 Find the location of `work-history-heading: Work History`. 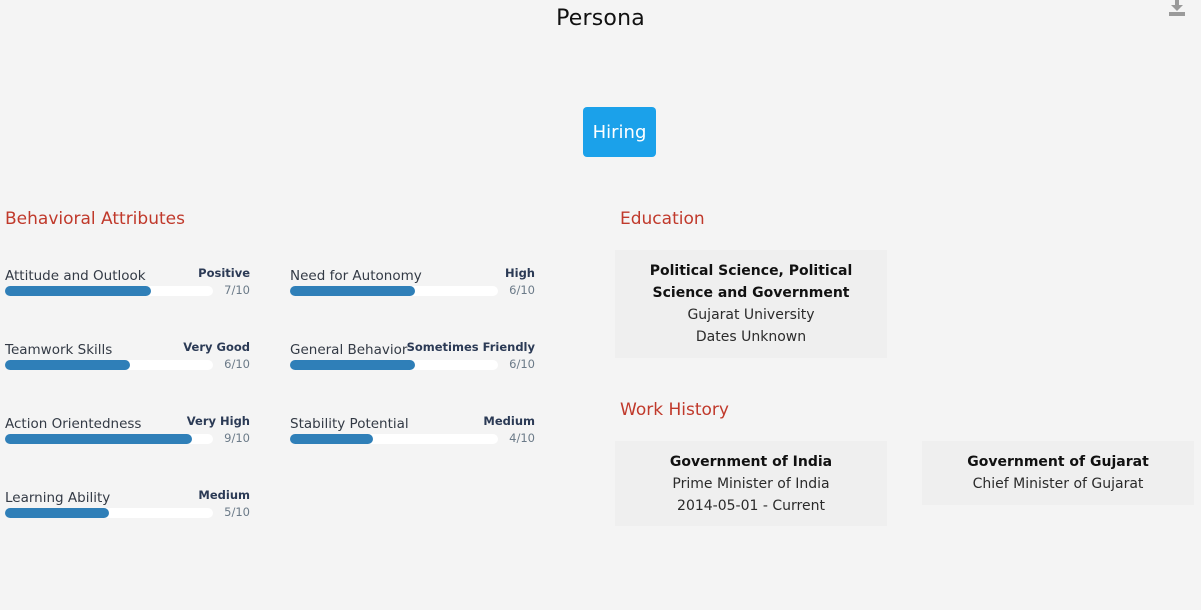

work-history-heading: Work History is located at coordinates (674, 410).